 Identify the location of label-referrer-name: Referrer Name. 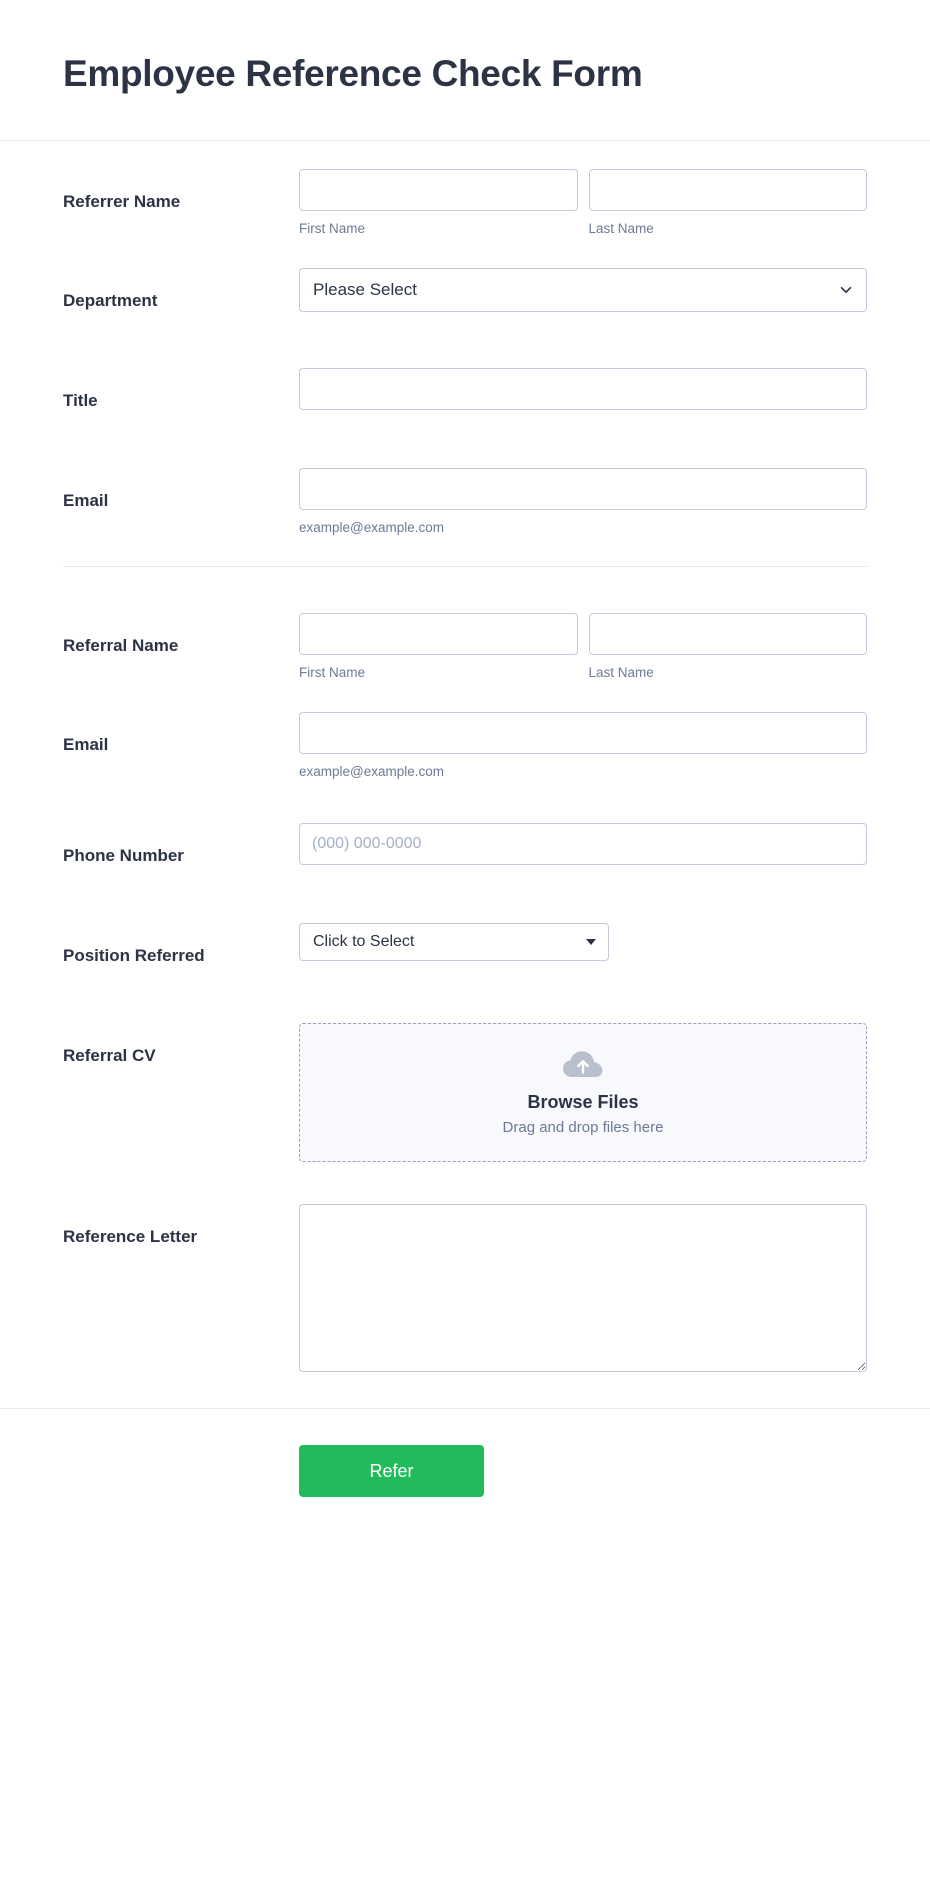
(122, 202).